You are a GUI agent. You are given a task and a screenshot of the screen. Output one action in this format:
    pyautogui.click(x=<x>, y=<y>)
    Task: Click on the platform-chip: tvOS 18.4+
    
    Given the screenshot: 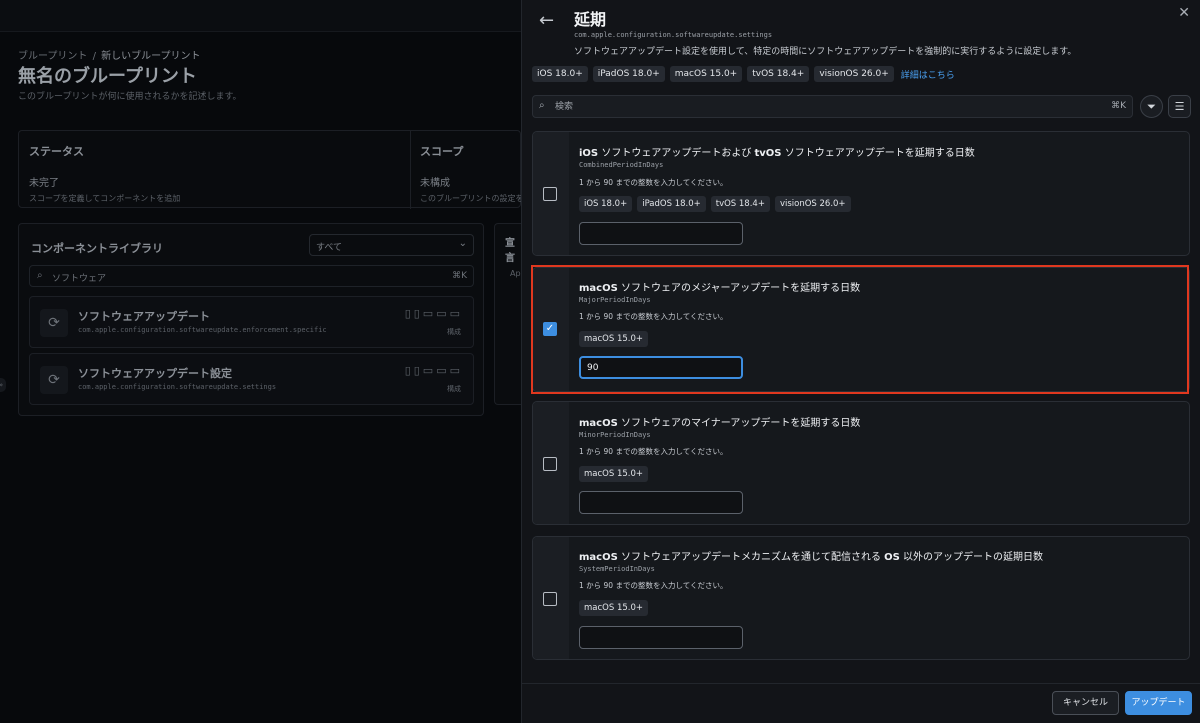 What is the action you would take?
    pyautogui.click(x=740, y=204)
    